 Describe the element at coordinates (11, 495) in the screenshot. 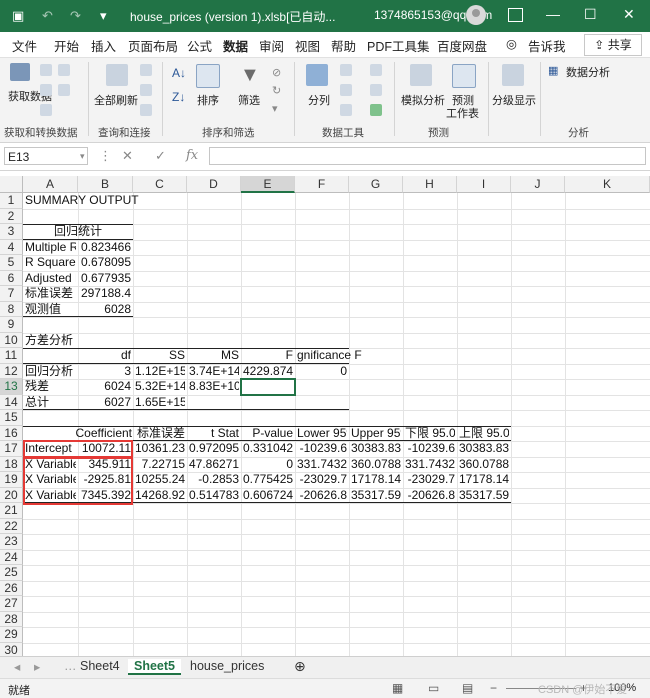

I see `row-header: 20` at that location.